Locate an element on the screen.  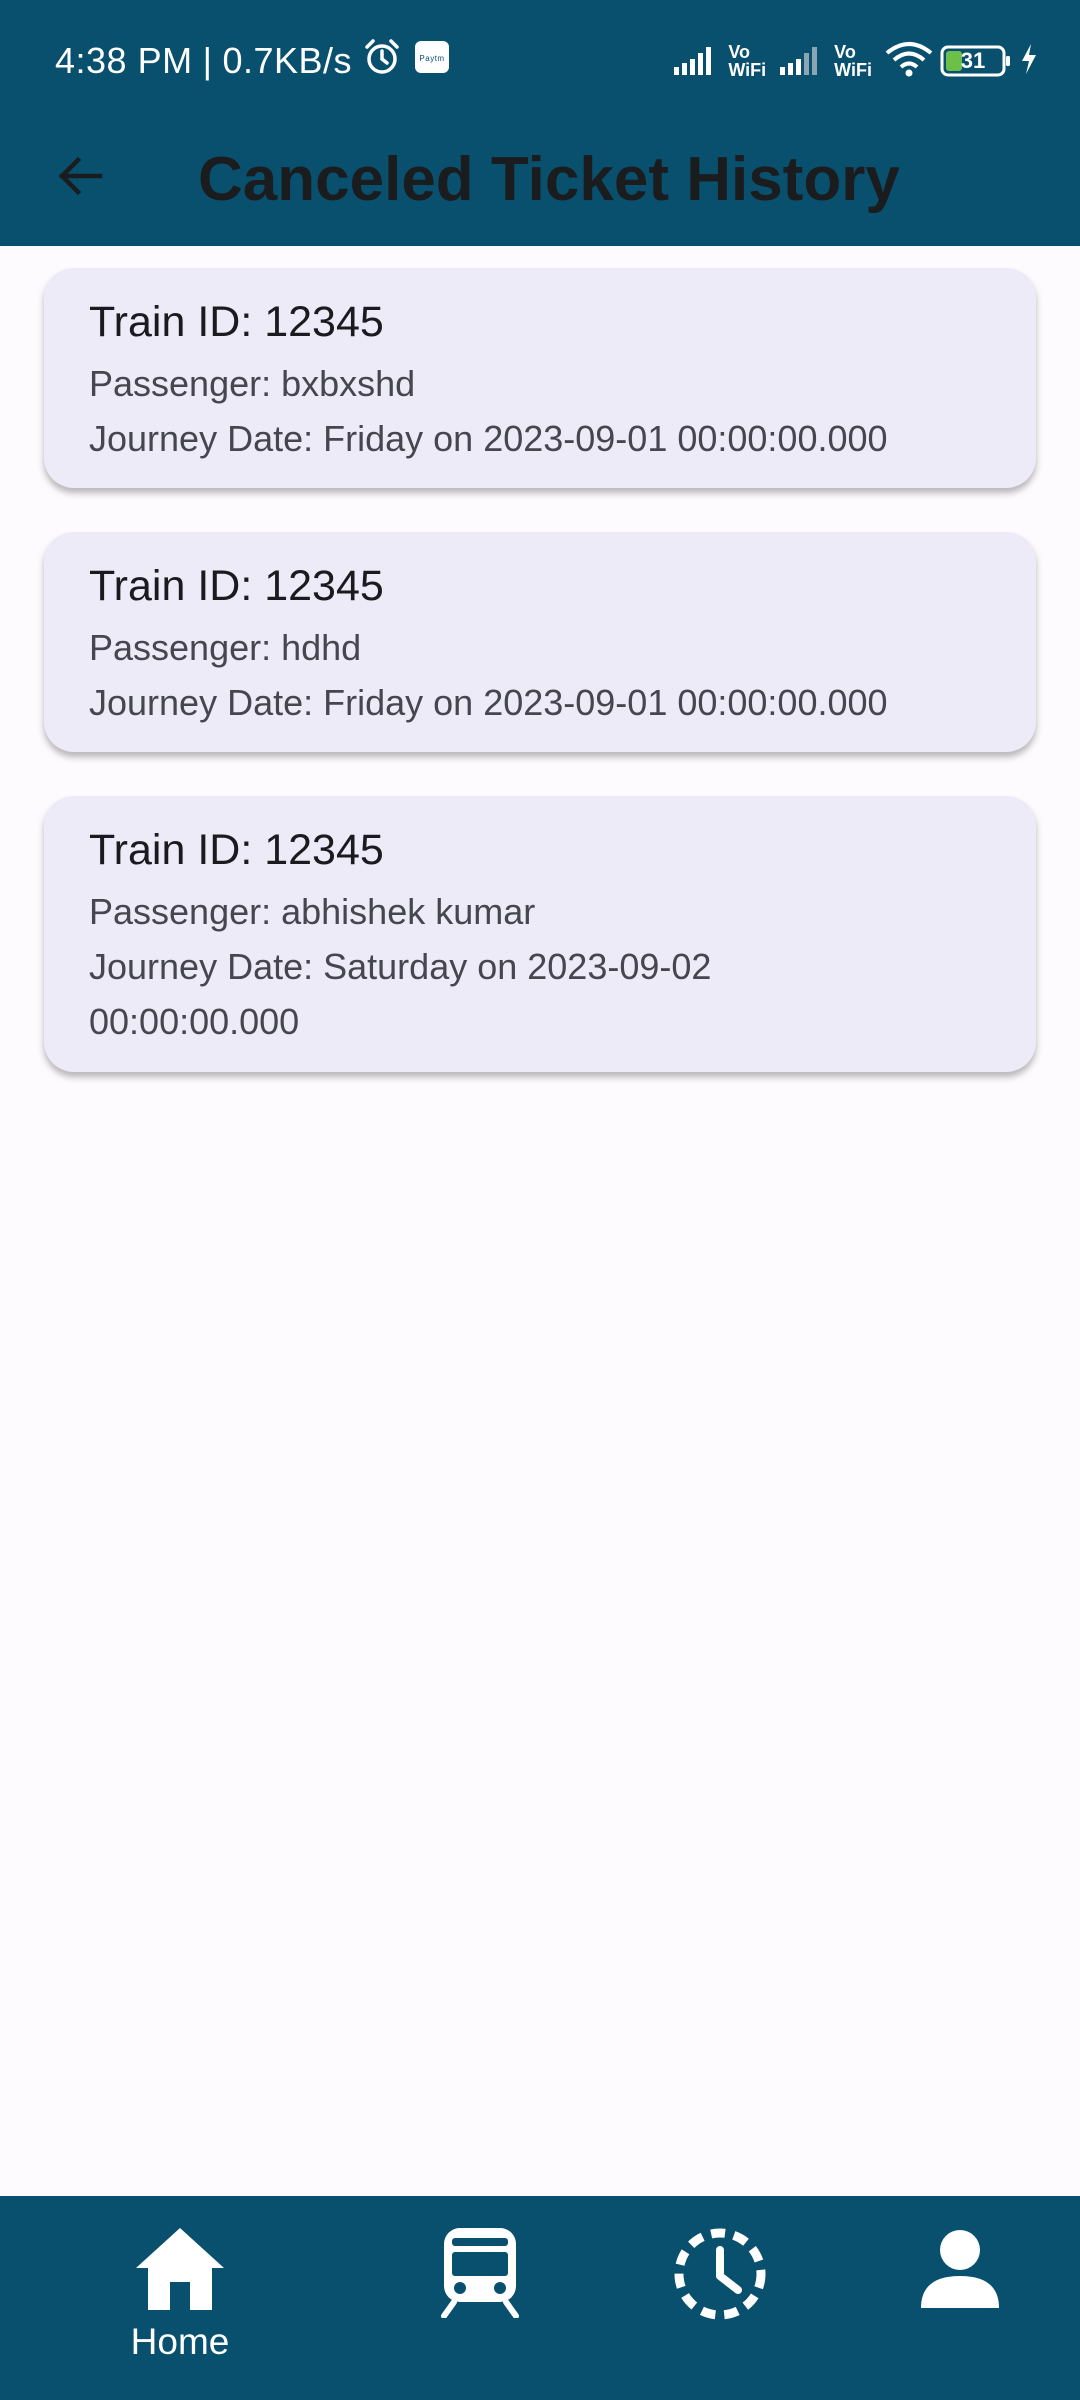
history-icon is located at coordinates (720, 2276).